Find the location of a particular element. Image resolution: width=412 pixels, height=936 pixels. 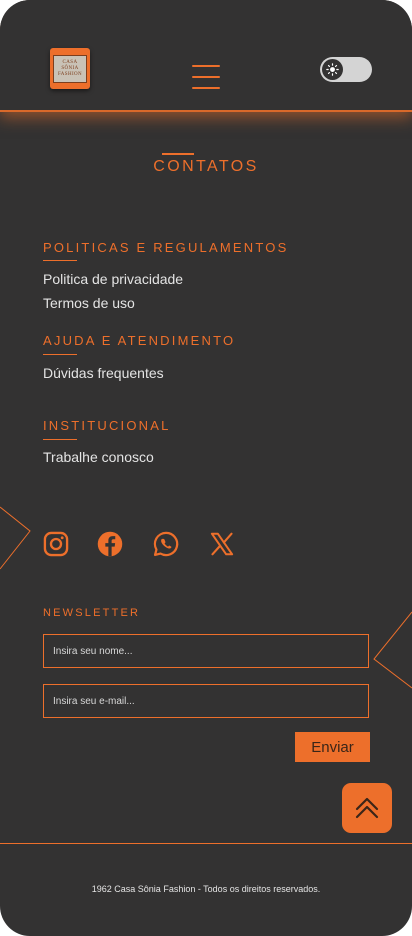

newsletter-title: NEWSLETTER is located at coordinates (92, 613).